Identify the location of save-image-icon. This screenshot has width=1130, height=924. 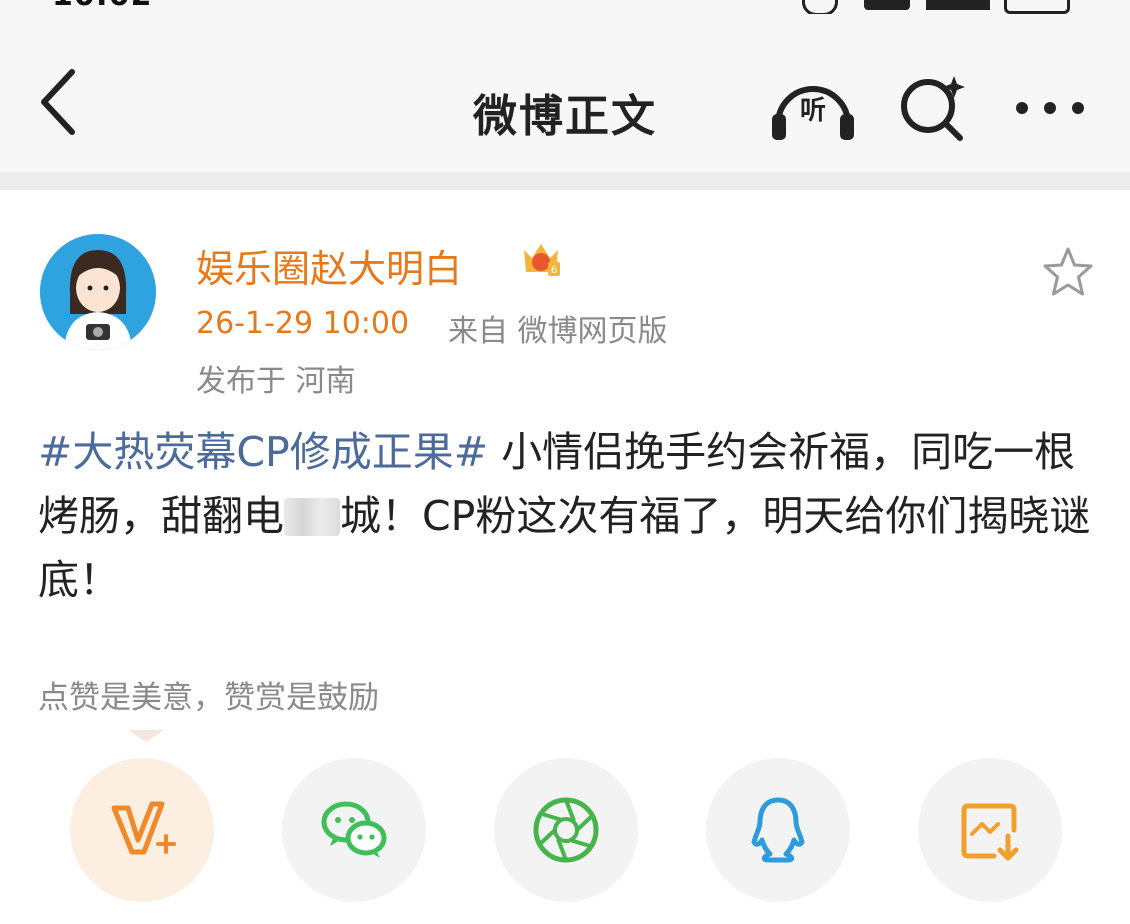
(990, 832).